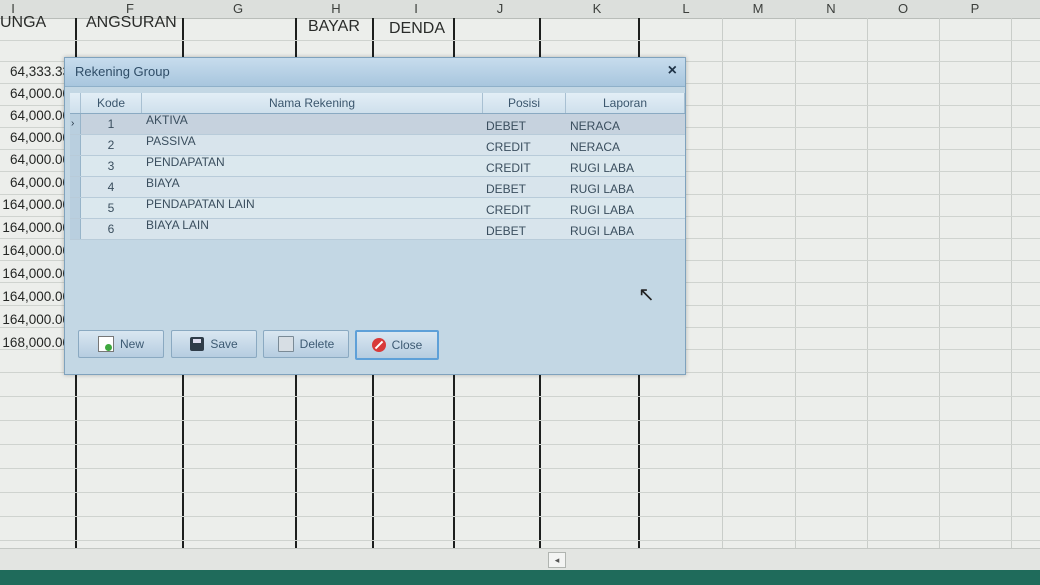 The width and height of the screenshot is (1040, 585). What do you see at coordinates (311, 204) in the screenshot?
I see `cell-nama: PENDAPATAN LAIN` at bounding box center [311, 204].